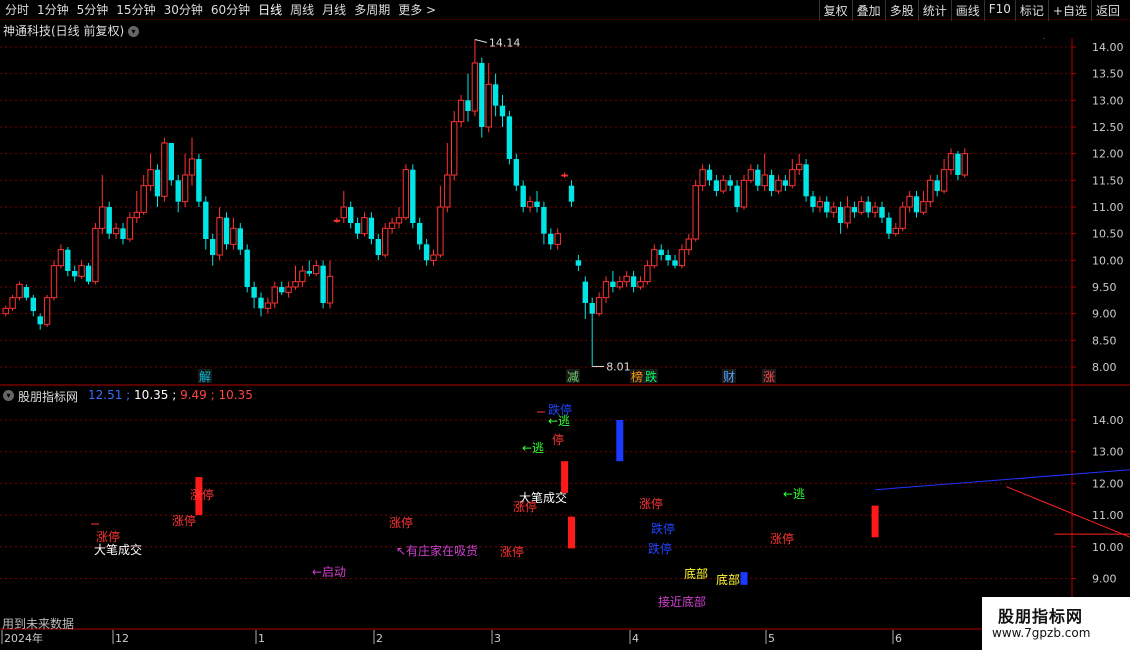 This screenshot has height=650, width=1130. I want to click on y-tick-label: 12.50, so click(1108, 127).